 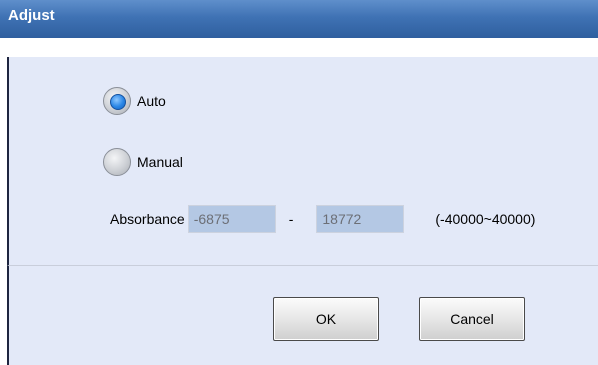 I want to click on manual-radio-label: Manual, so click(x=160, y=162).